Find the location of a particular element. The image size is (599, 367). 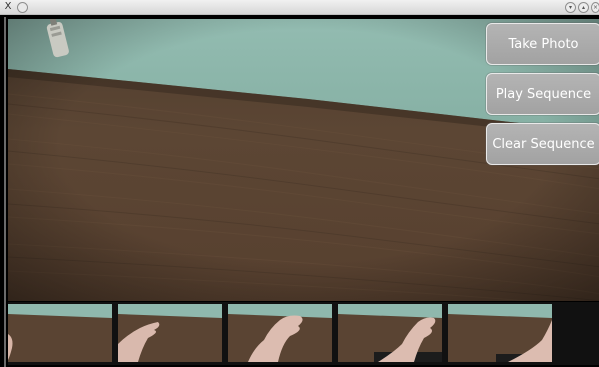

close-icon: × is located at coordinates (595, 7).